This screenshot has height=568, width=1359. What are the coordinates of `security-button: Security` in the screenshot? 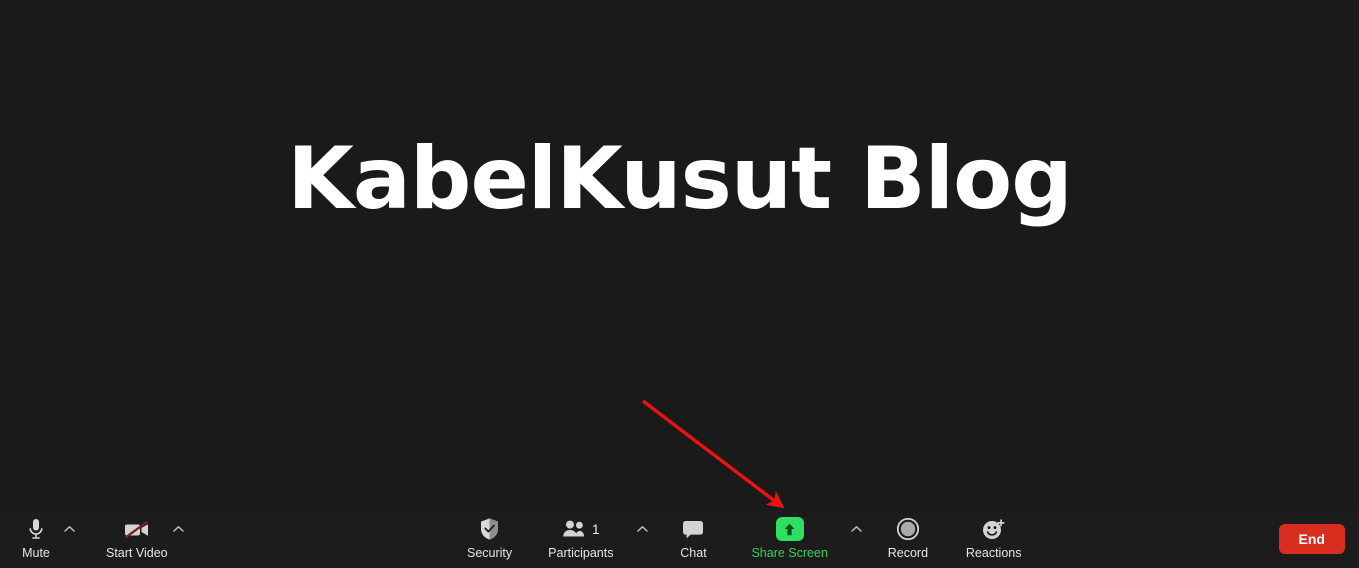 It's located at (489, 535).